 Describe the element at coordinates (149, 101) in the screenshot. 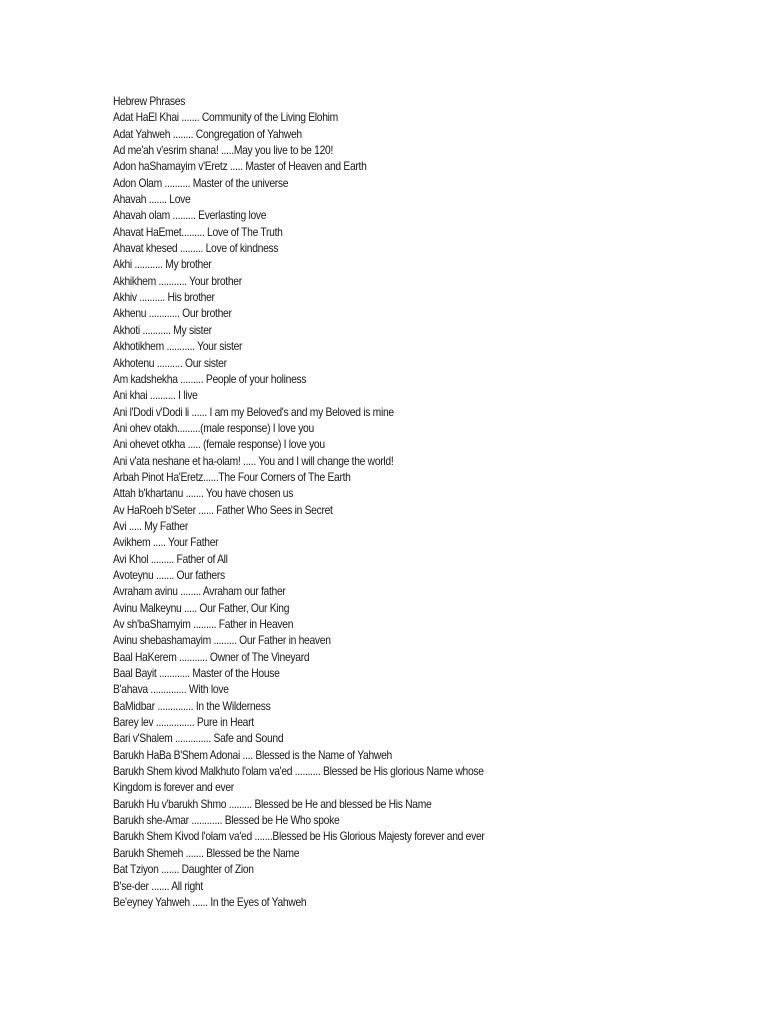

I see `document-title: Hebrew Phrases` at that location.